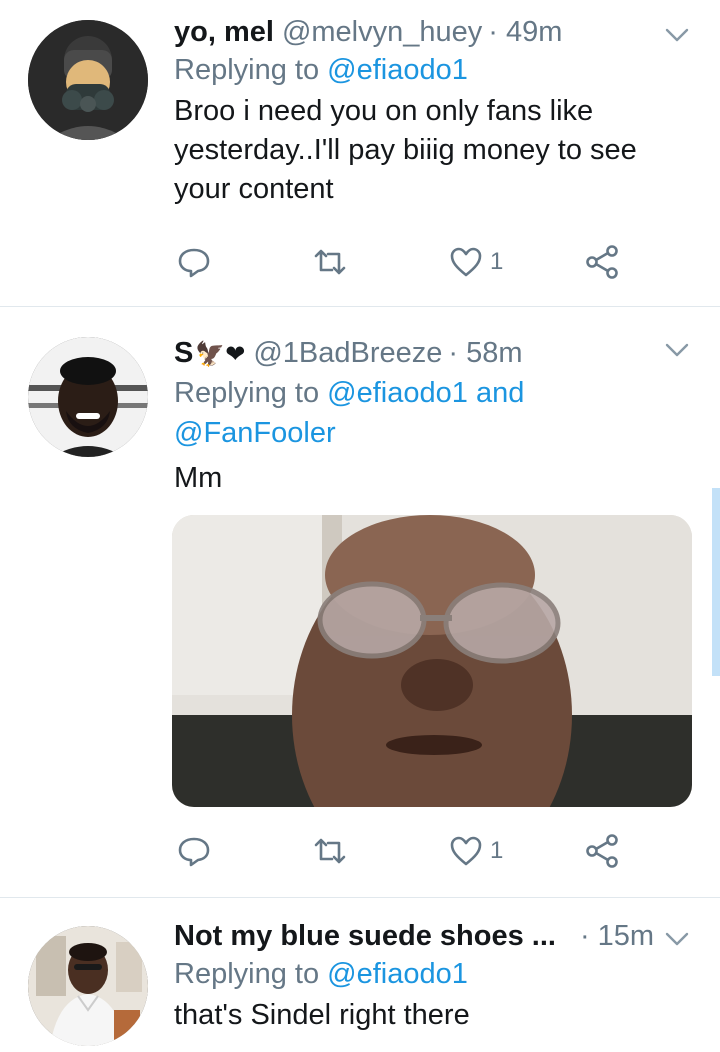  Describe the element at coordinates (224, 32) in the screenshot. I see `display-name: yo, mel` at that location.